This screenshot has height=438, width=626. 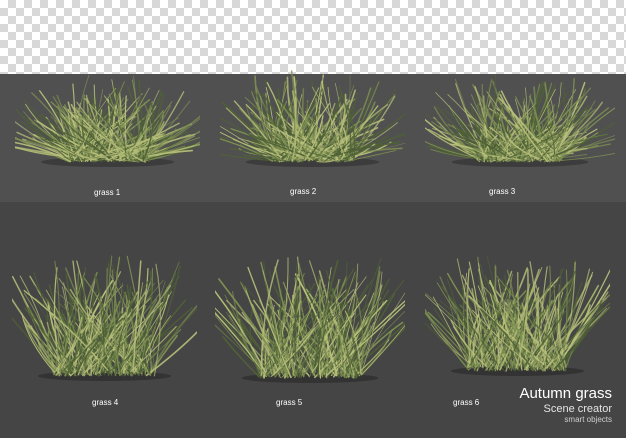 What do you see at coordinates (107, 121) in the screenshot?
I see `grass-1-image` at bounding box center [107, 121].